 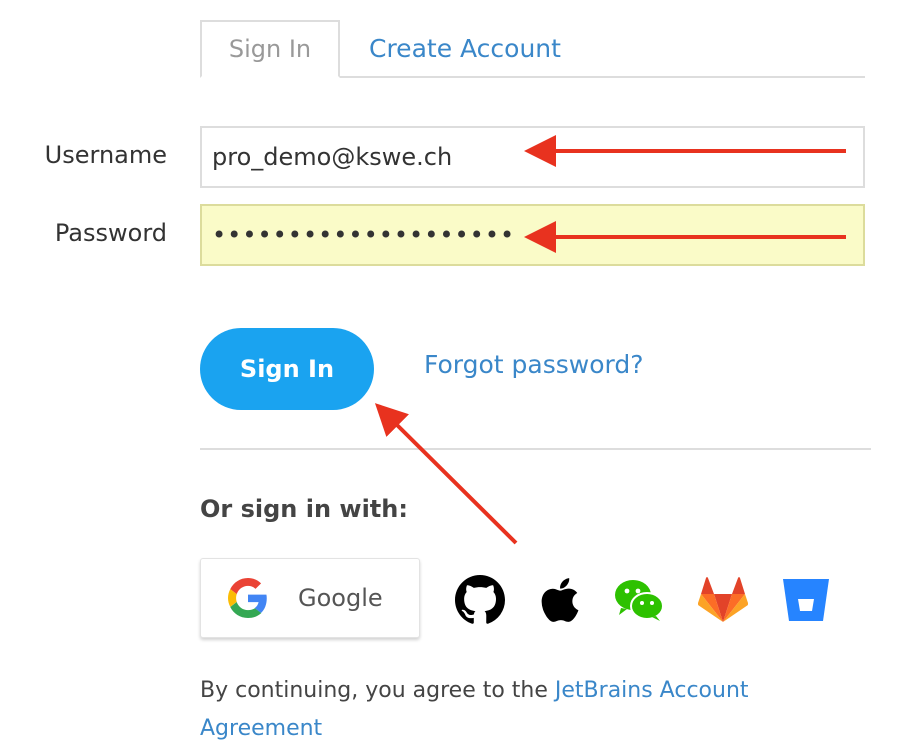 I want to click on apple-sign-in-button, so click(x=560, y=600).